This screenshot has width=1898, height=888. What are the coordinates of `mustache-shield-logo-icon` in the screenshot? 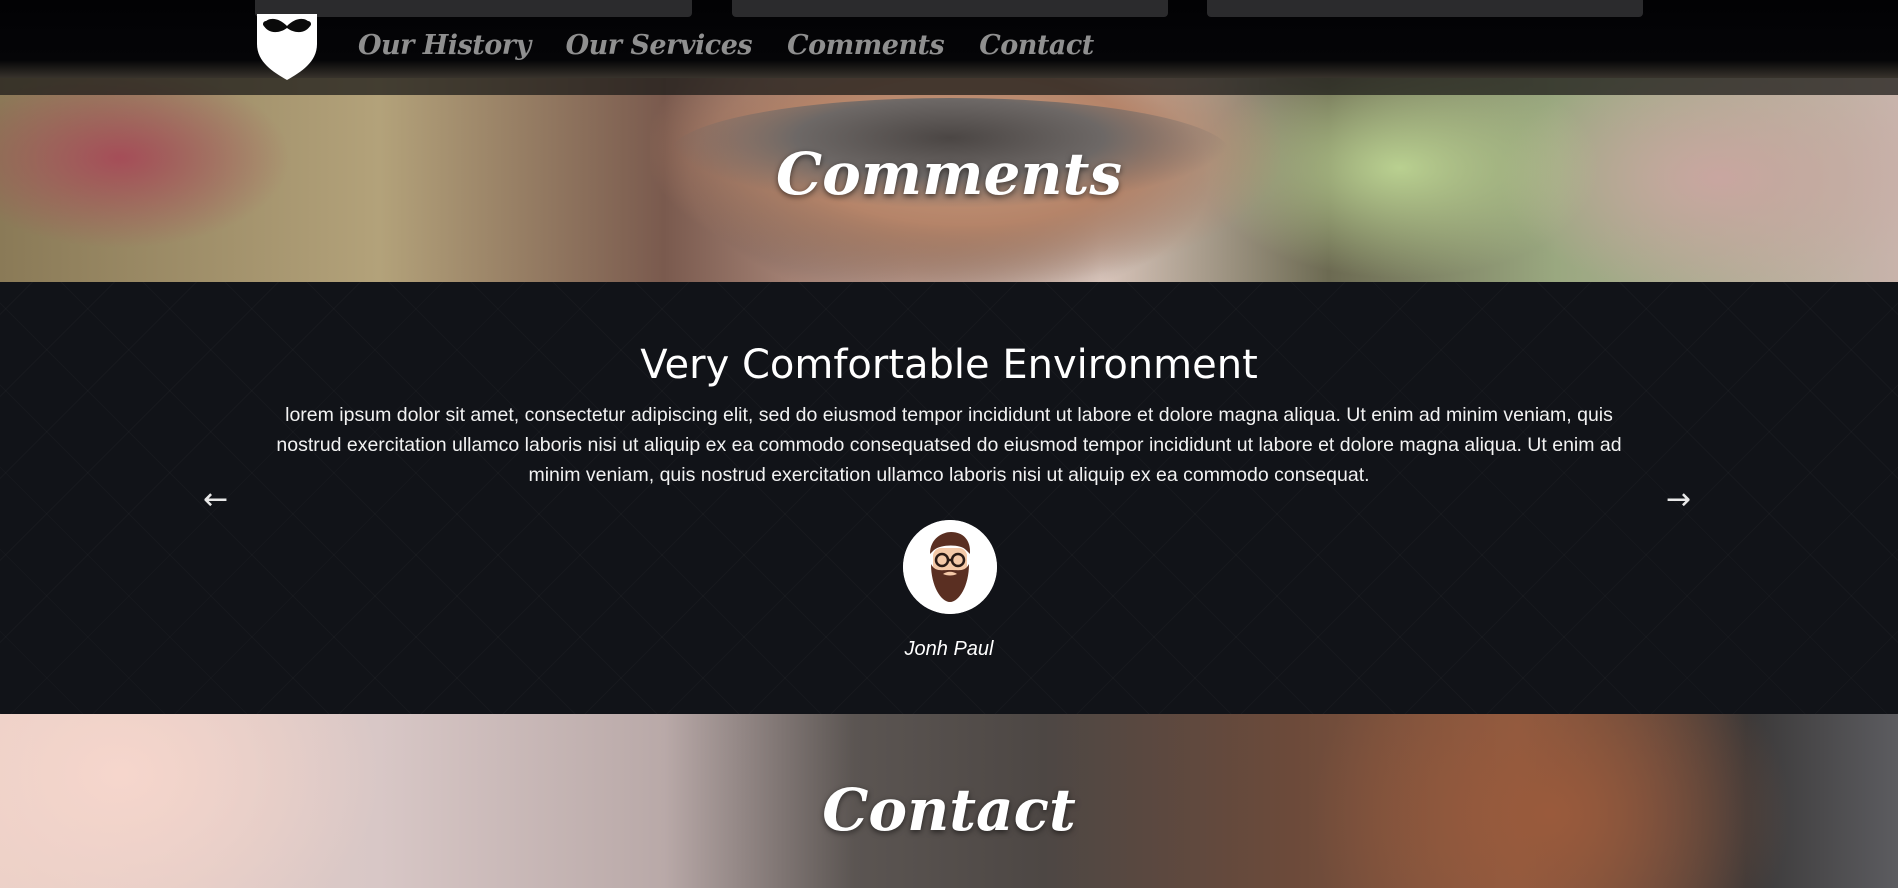 It's located at (287, 40).